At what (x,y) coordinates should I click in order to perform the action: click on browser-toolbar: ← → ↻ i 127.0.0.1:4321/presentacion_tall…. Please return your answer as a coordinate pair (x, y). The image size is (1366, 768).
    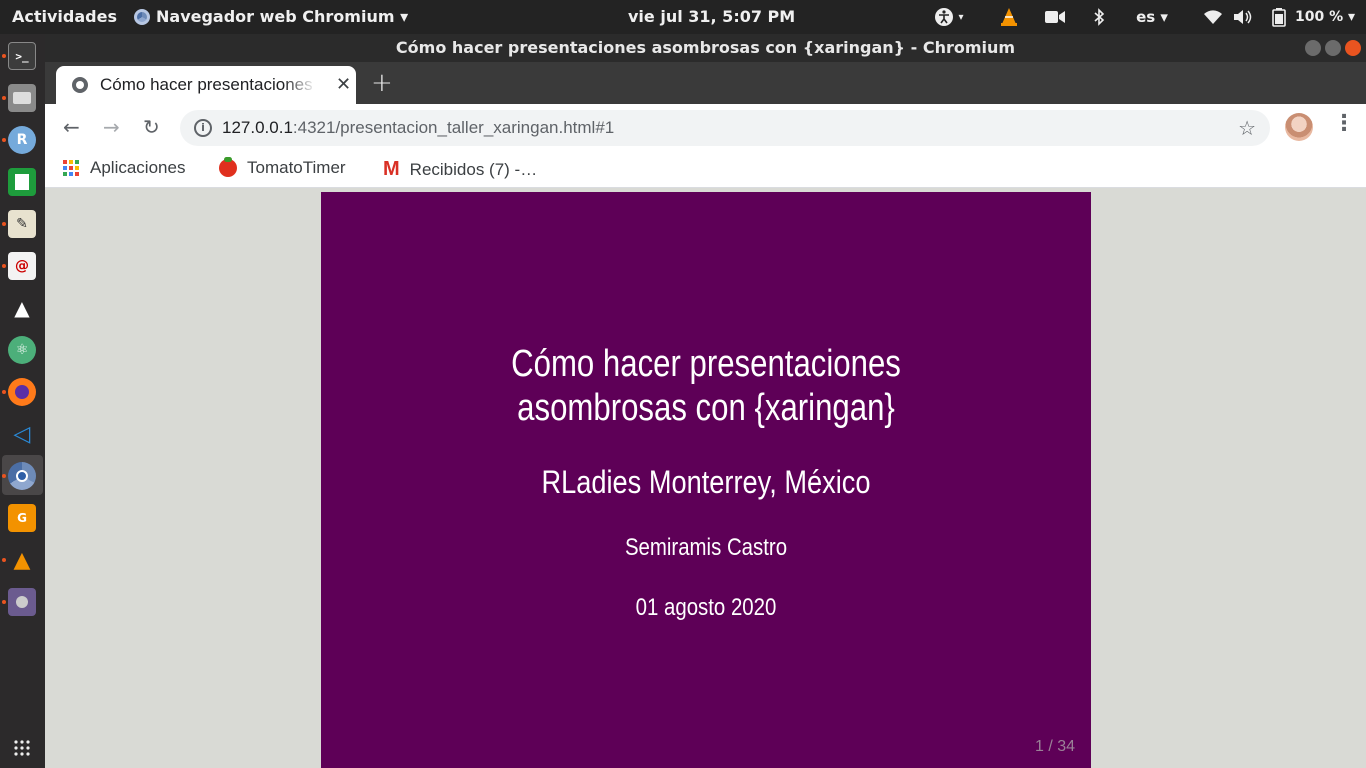
    Looking at the image, I should click on (705, 127).